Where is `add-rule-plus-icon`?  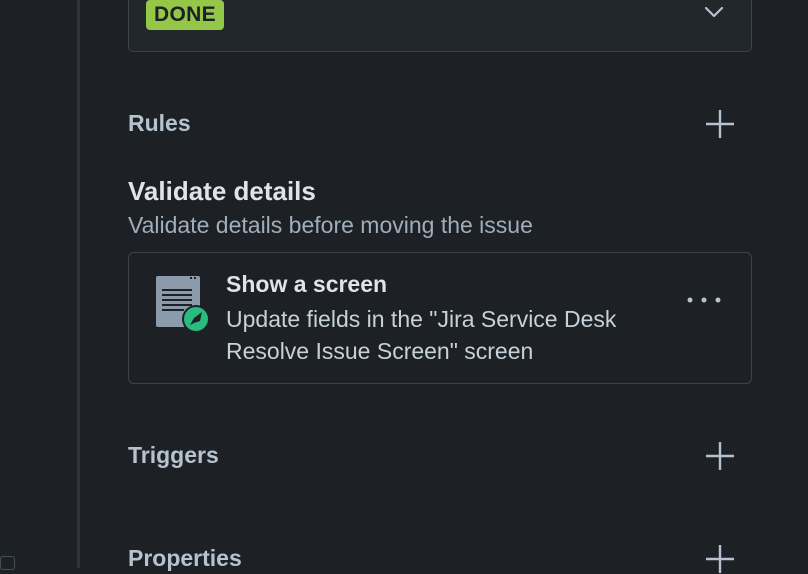
add-rule-plus-icon is located at coordinates (720, 124).